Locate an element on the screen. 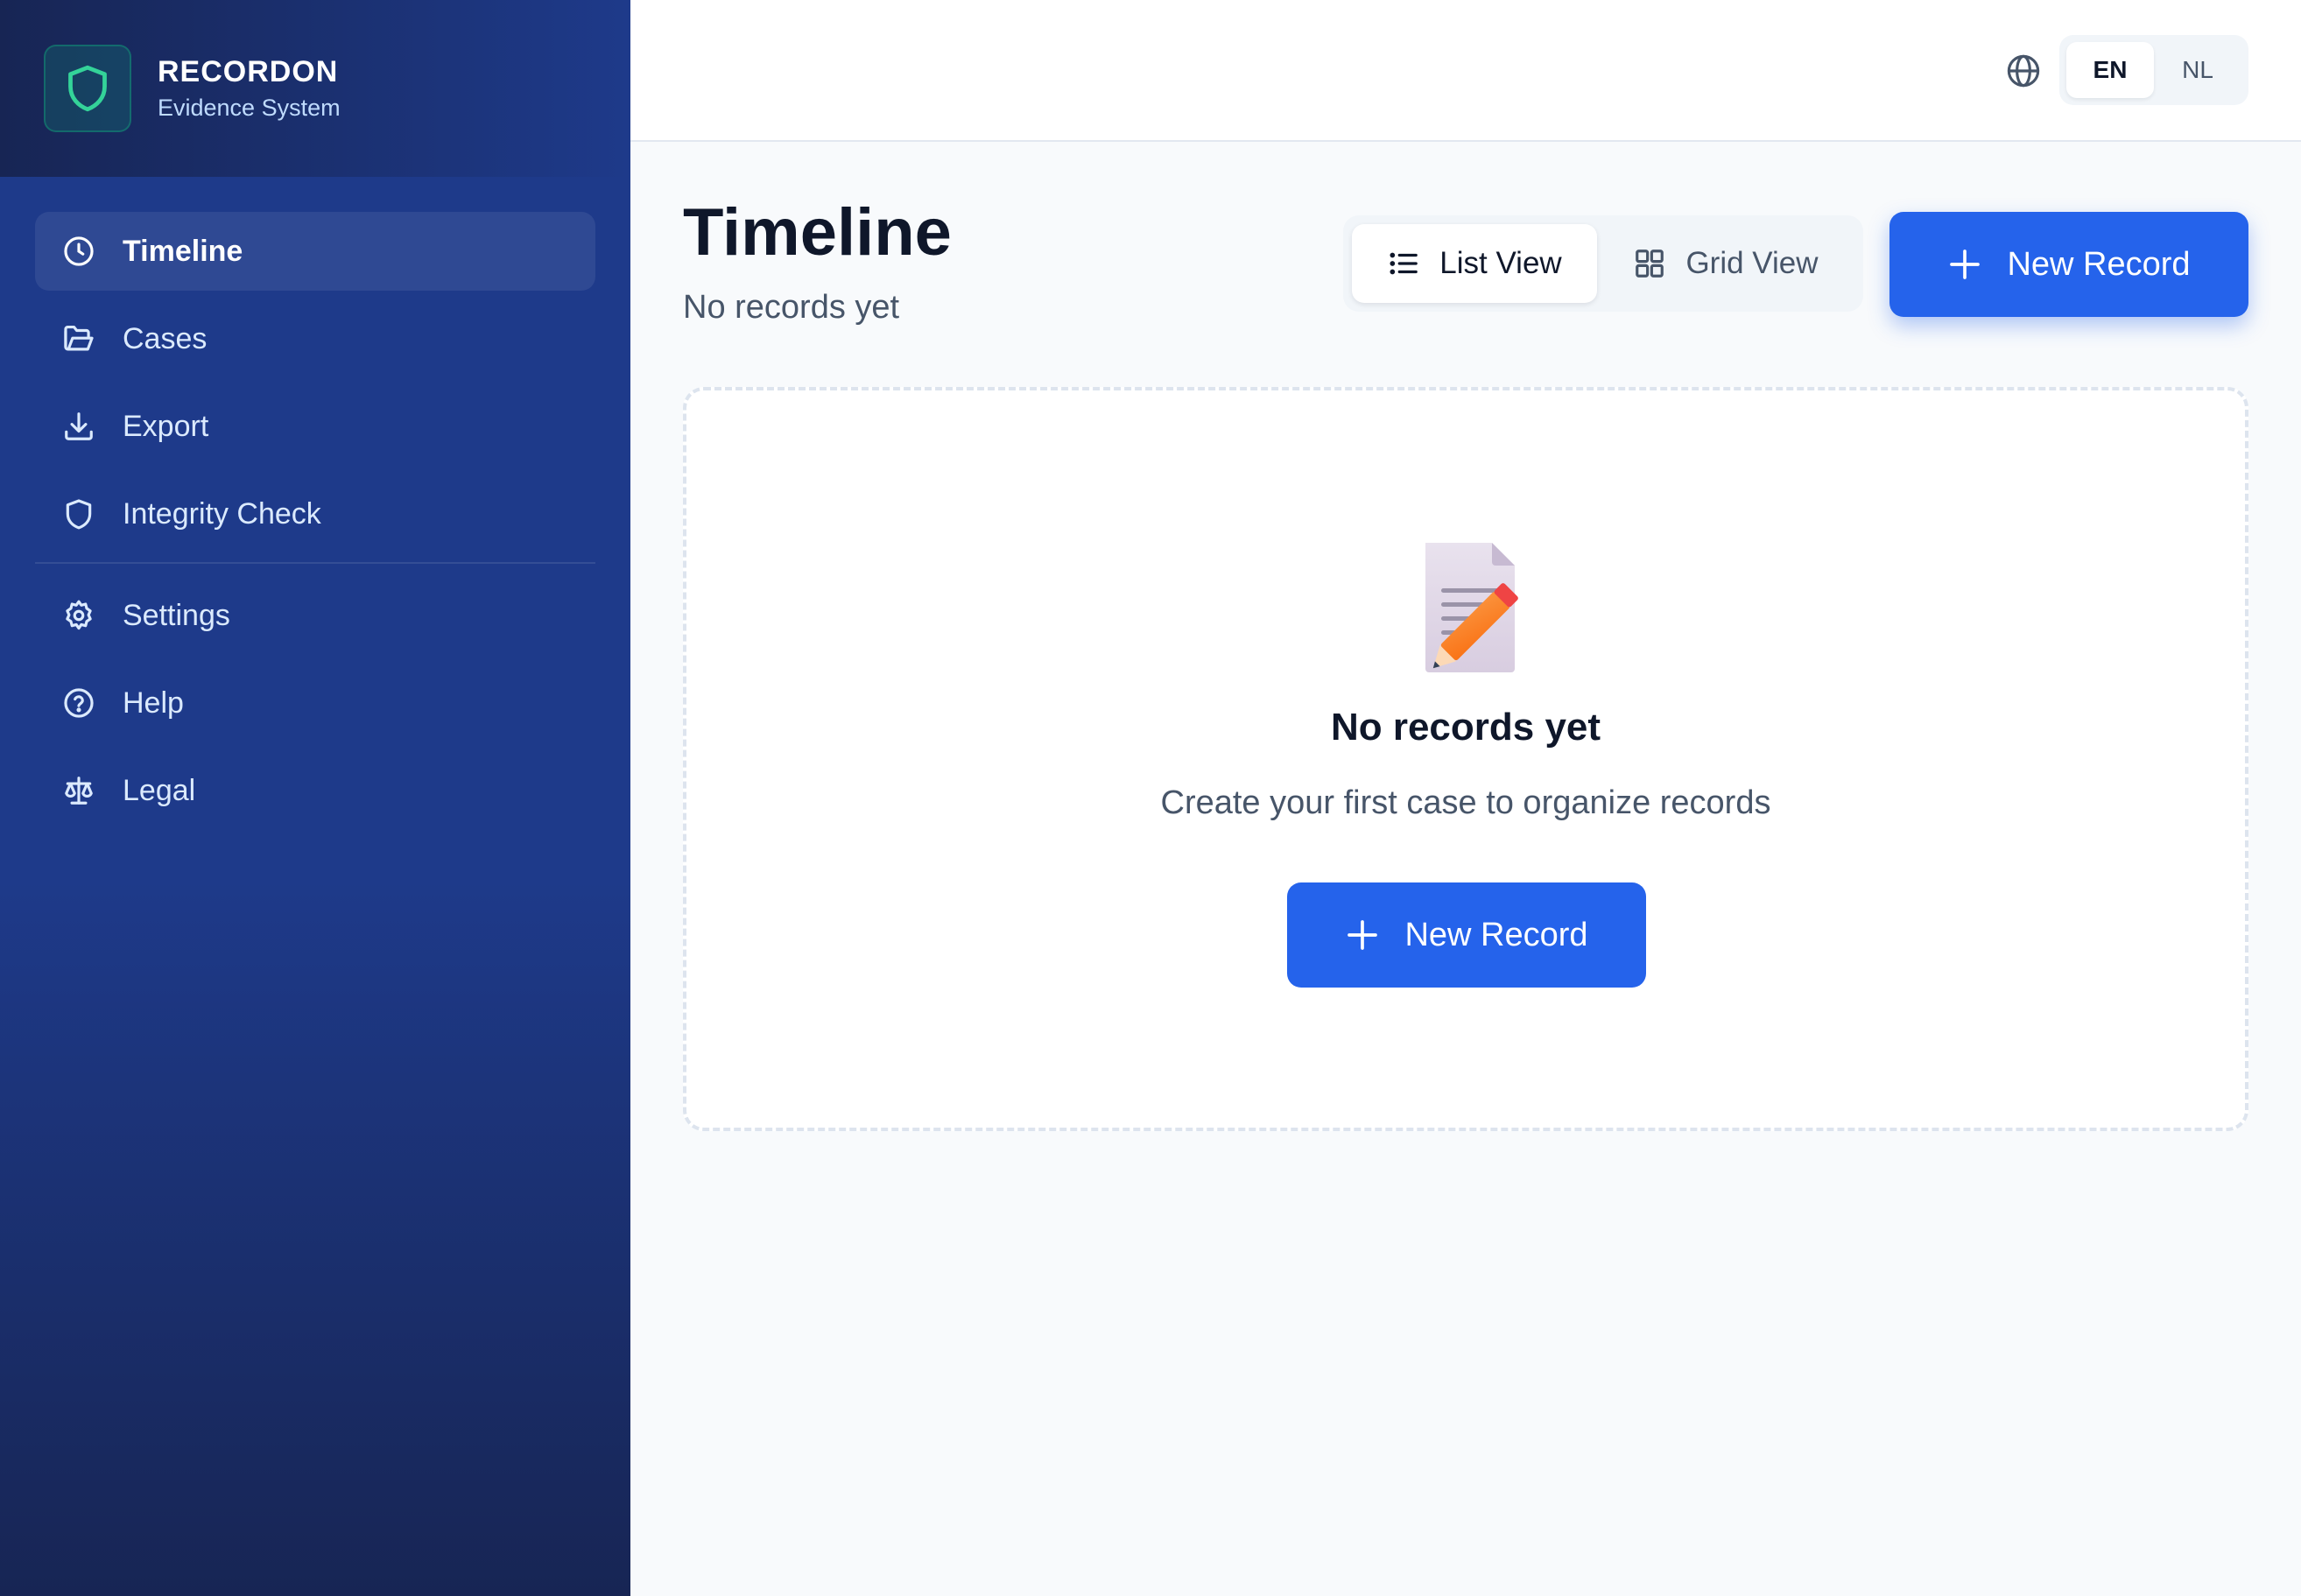 This screenshot has height=1596, width=2301. grid-view-button: Grid View is located at coordinates (1726, 263).